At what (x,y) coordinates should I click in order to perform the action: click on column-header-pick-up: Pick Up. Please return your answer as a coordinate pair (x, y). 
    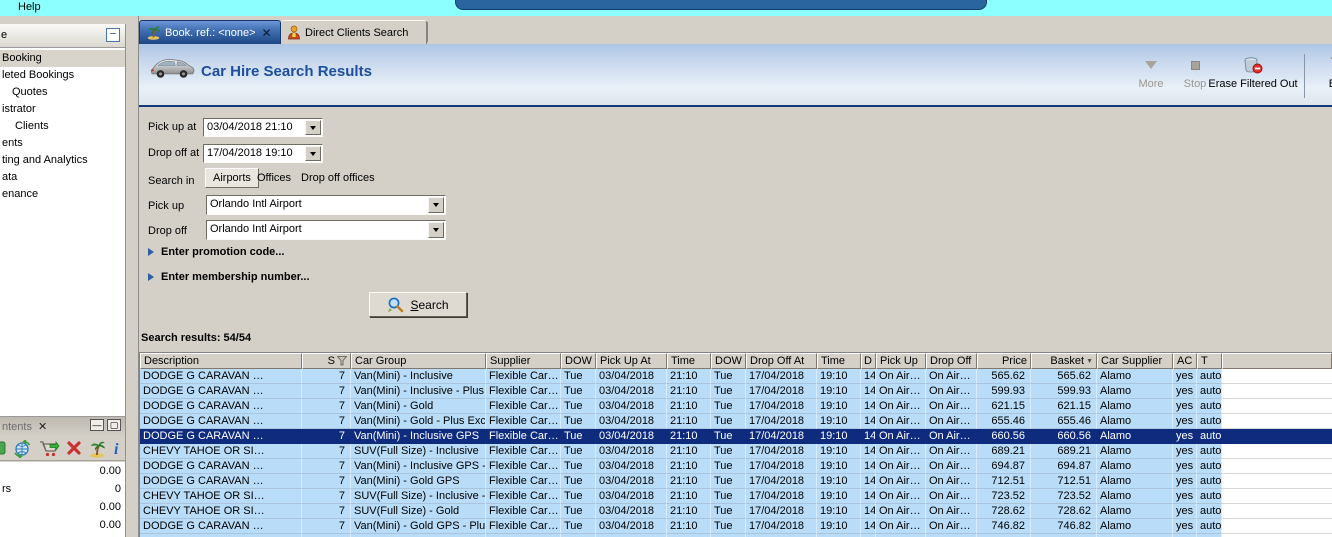
    Looking at the image, I should click on (901, 361).